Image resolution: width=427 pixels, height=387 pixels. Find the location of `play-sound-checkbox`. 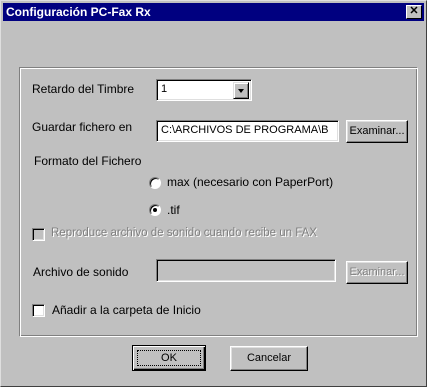

play-sound-checkbox is located at coordinates (38, 234).